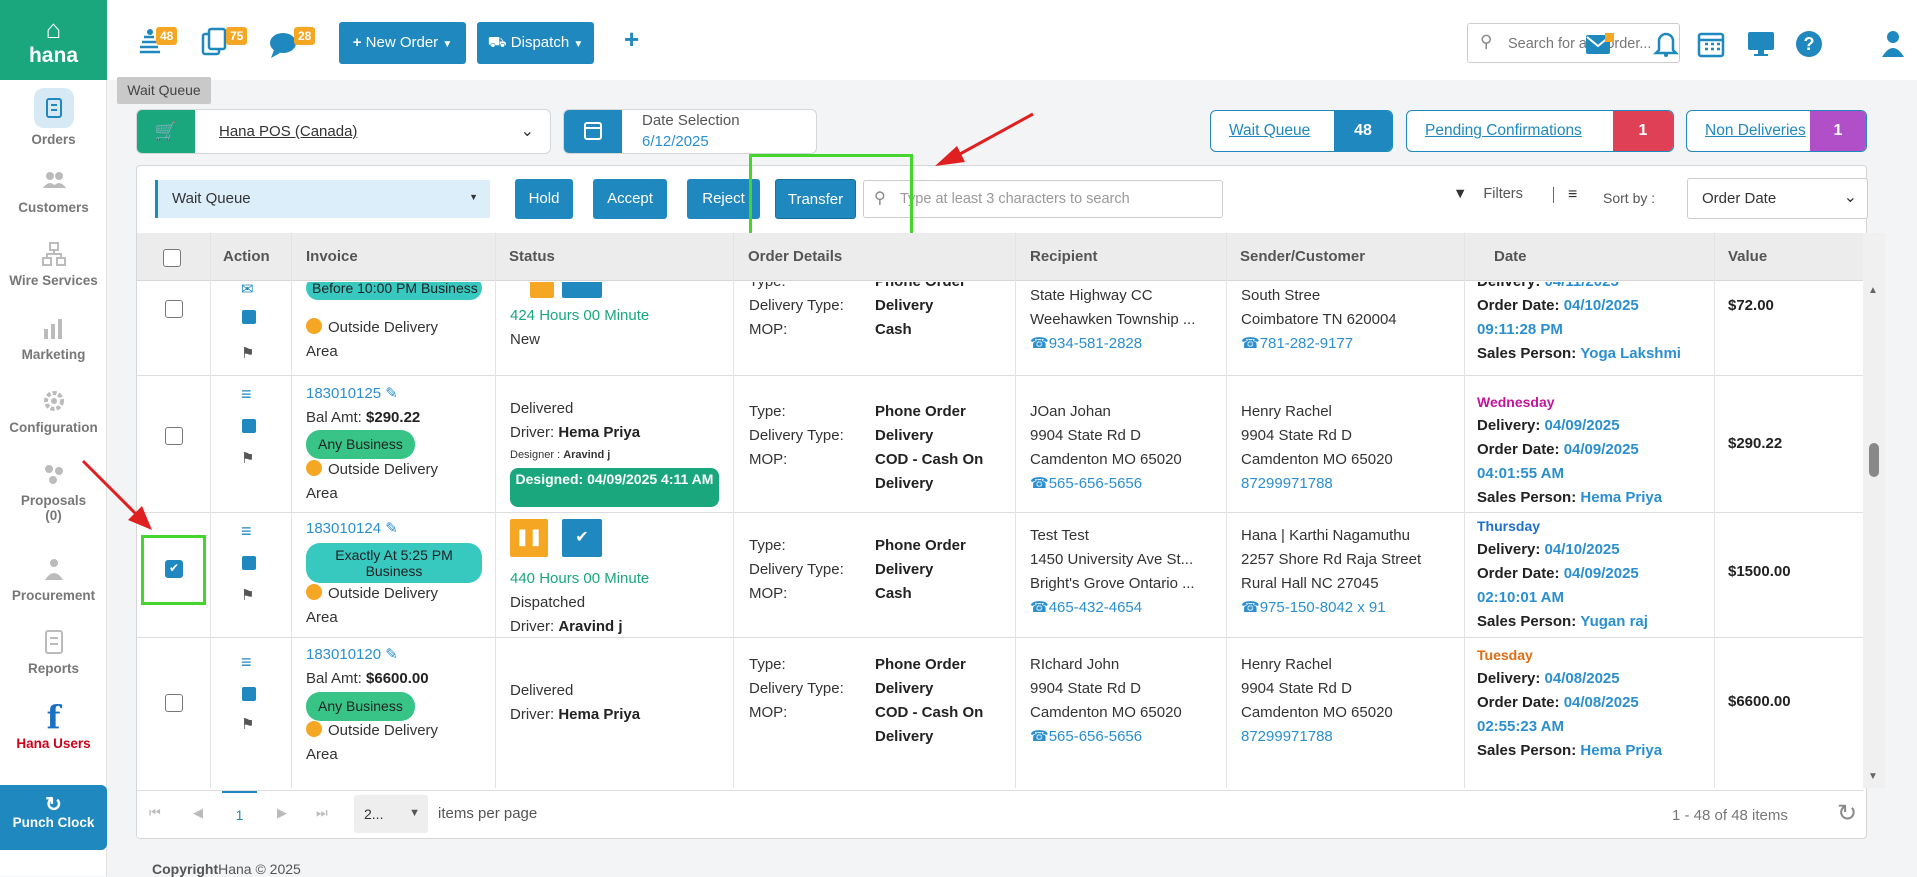 The image size is (1917, 877). What do you see at coordinates (305, 36) in the screenshot?
I see `chat-badge: 28` at bounding box center [305, 36].